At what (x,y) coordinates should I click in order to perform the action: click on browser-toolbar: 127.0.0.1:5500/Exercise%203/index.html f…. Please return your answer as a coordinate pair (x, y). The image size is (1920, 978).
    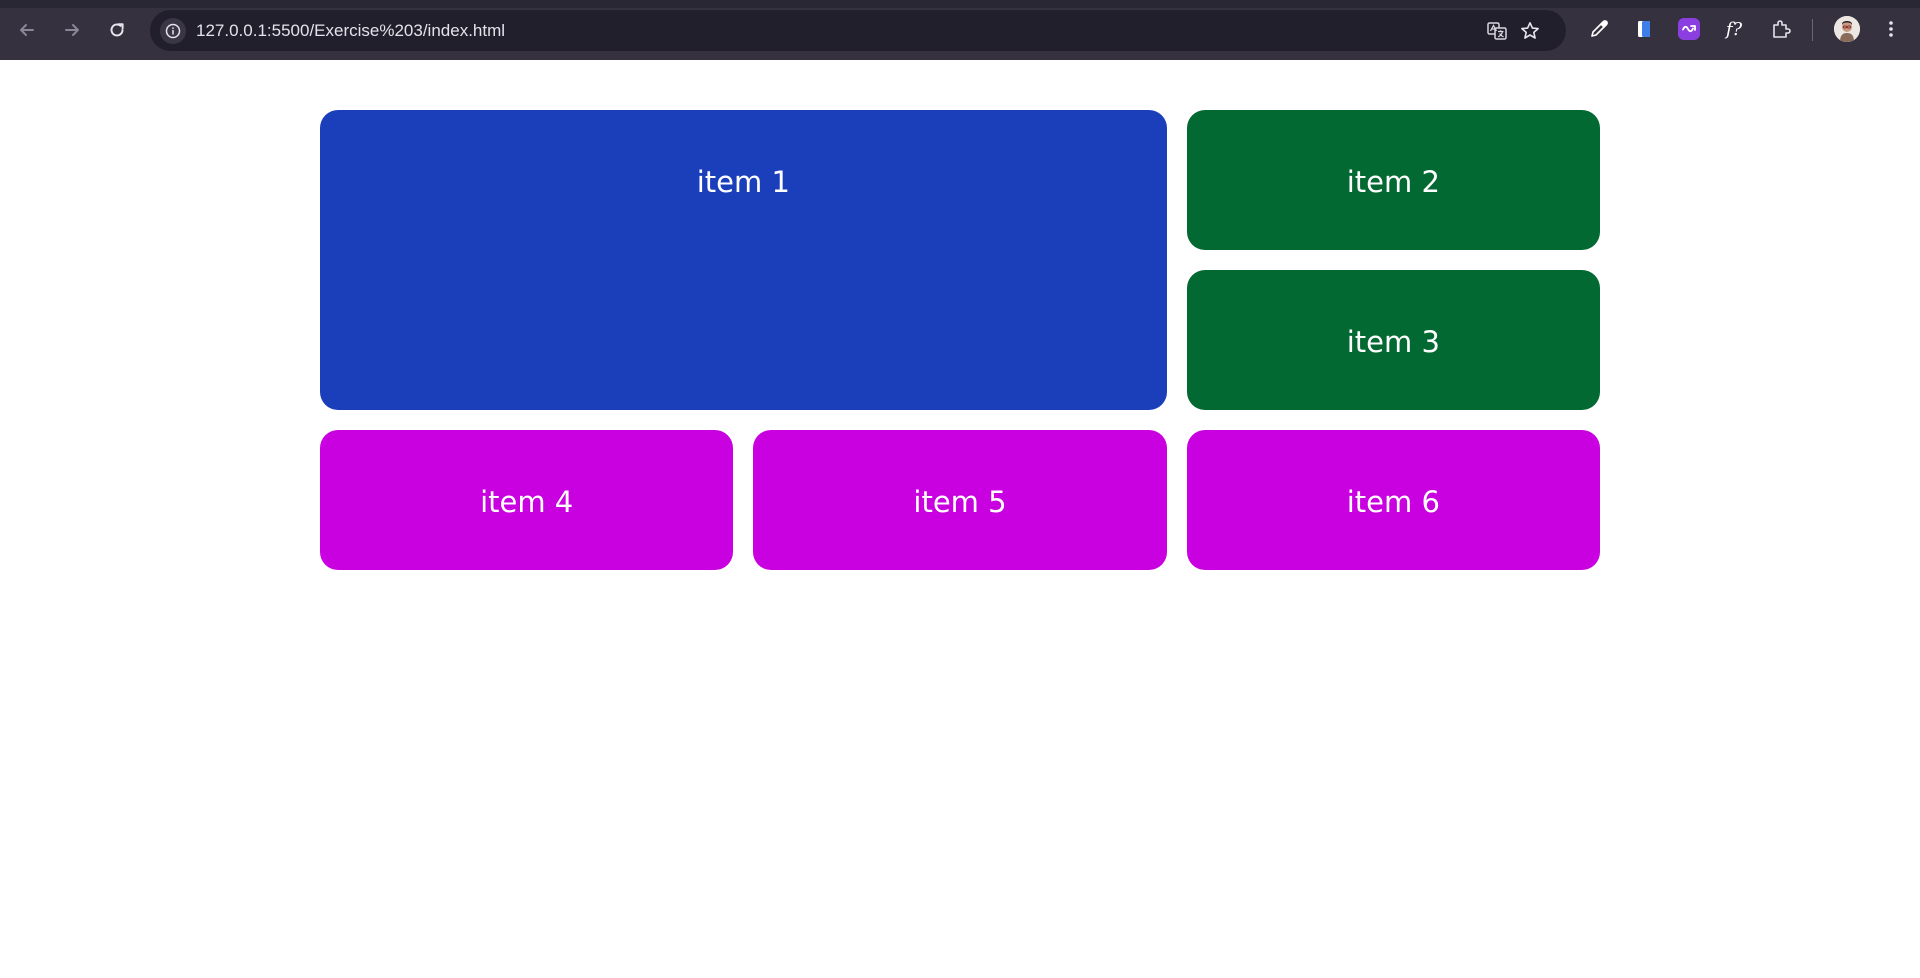
    Looking at the image, I should click on (960, 30).